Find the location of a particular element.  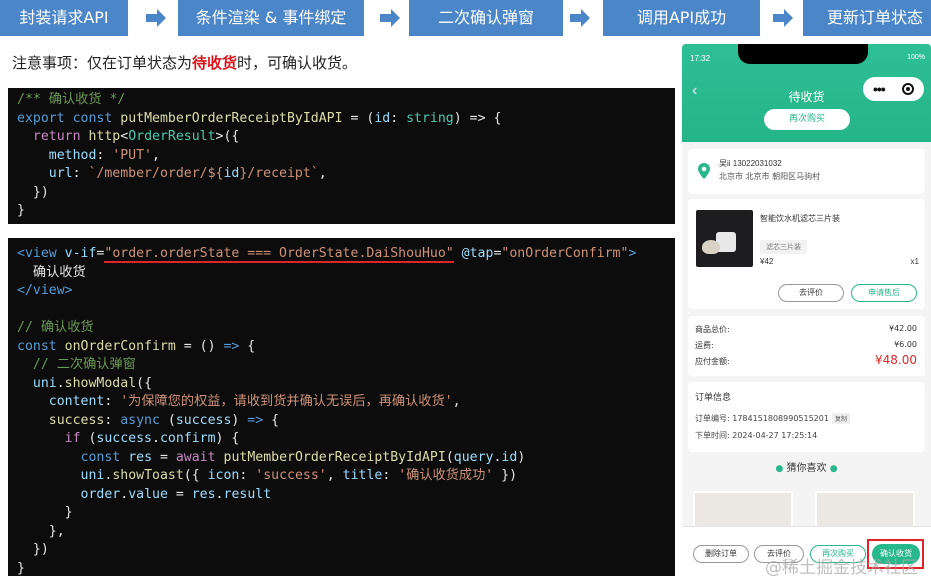

price-card: 商品总价: ¥42.00 运费: ¥6.00 应付金额: ¥48.00 is located at coordinates (806, 346).